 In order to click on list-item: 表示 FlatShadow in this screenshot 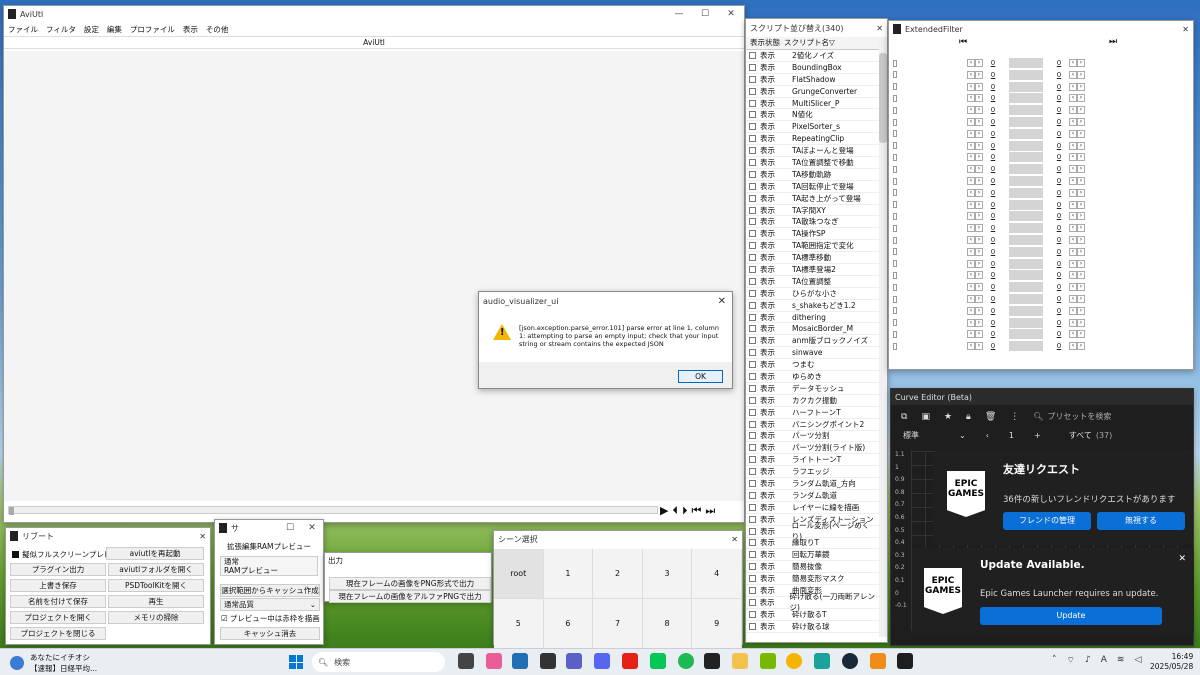, I will do `click(812, 80)`.